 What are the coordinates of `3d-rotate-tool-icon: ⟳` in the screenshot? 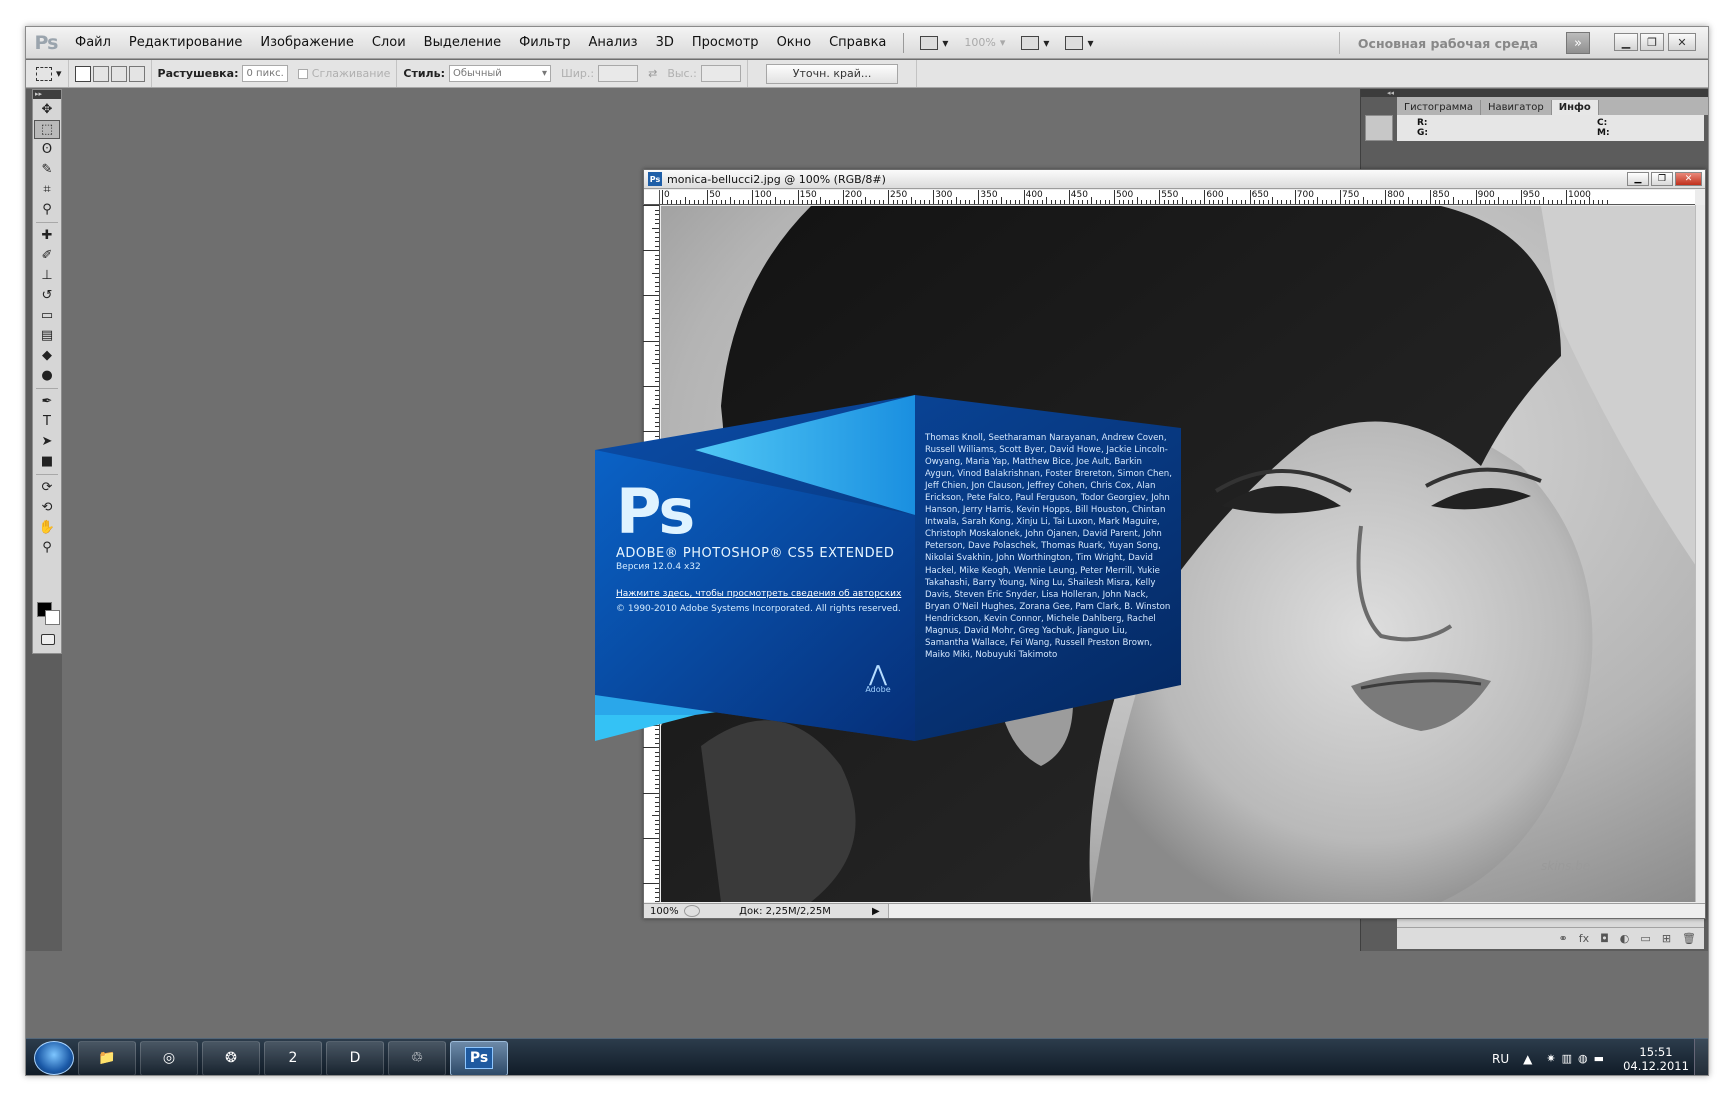 It's located at (47, 487).